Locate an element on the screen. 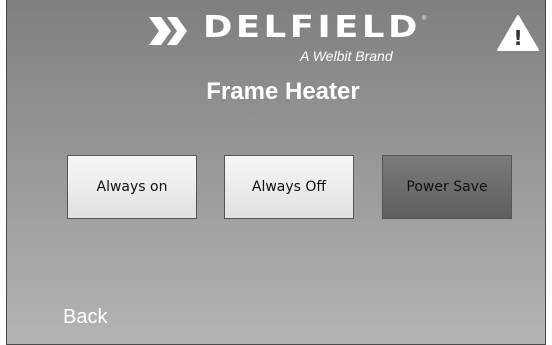 The width and height of the screenshot is (552, 345). brand-name: DELFIELD is located at coordinates (312, 27).